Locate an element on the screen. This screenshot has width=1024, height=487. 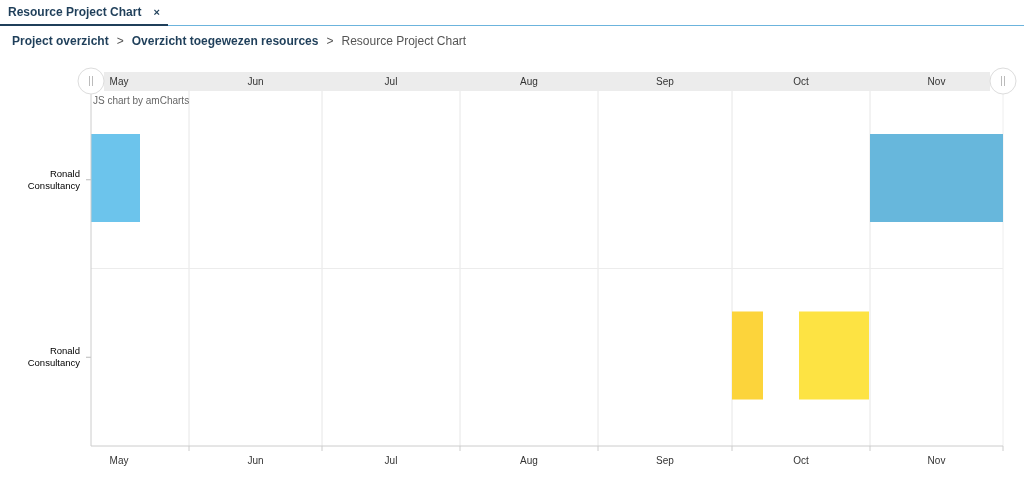
scrollbar-track is located at coordinates (547, 81).